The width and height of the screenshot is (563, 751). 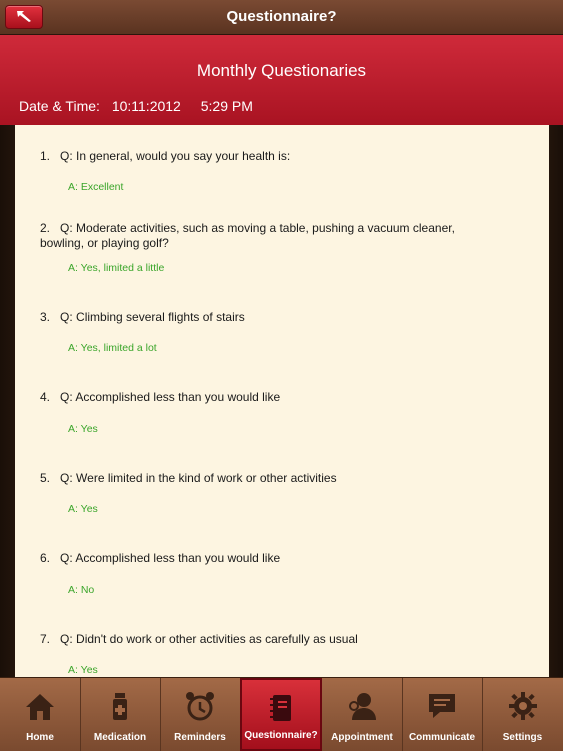 What do you see at coordinates (40, 737) in the screenshot?
I see `tab-label: Home` at bounding box center [40, 737].